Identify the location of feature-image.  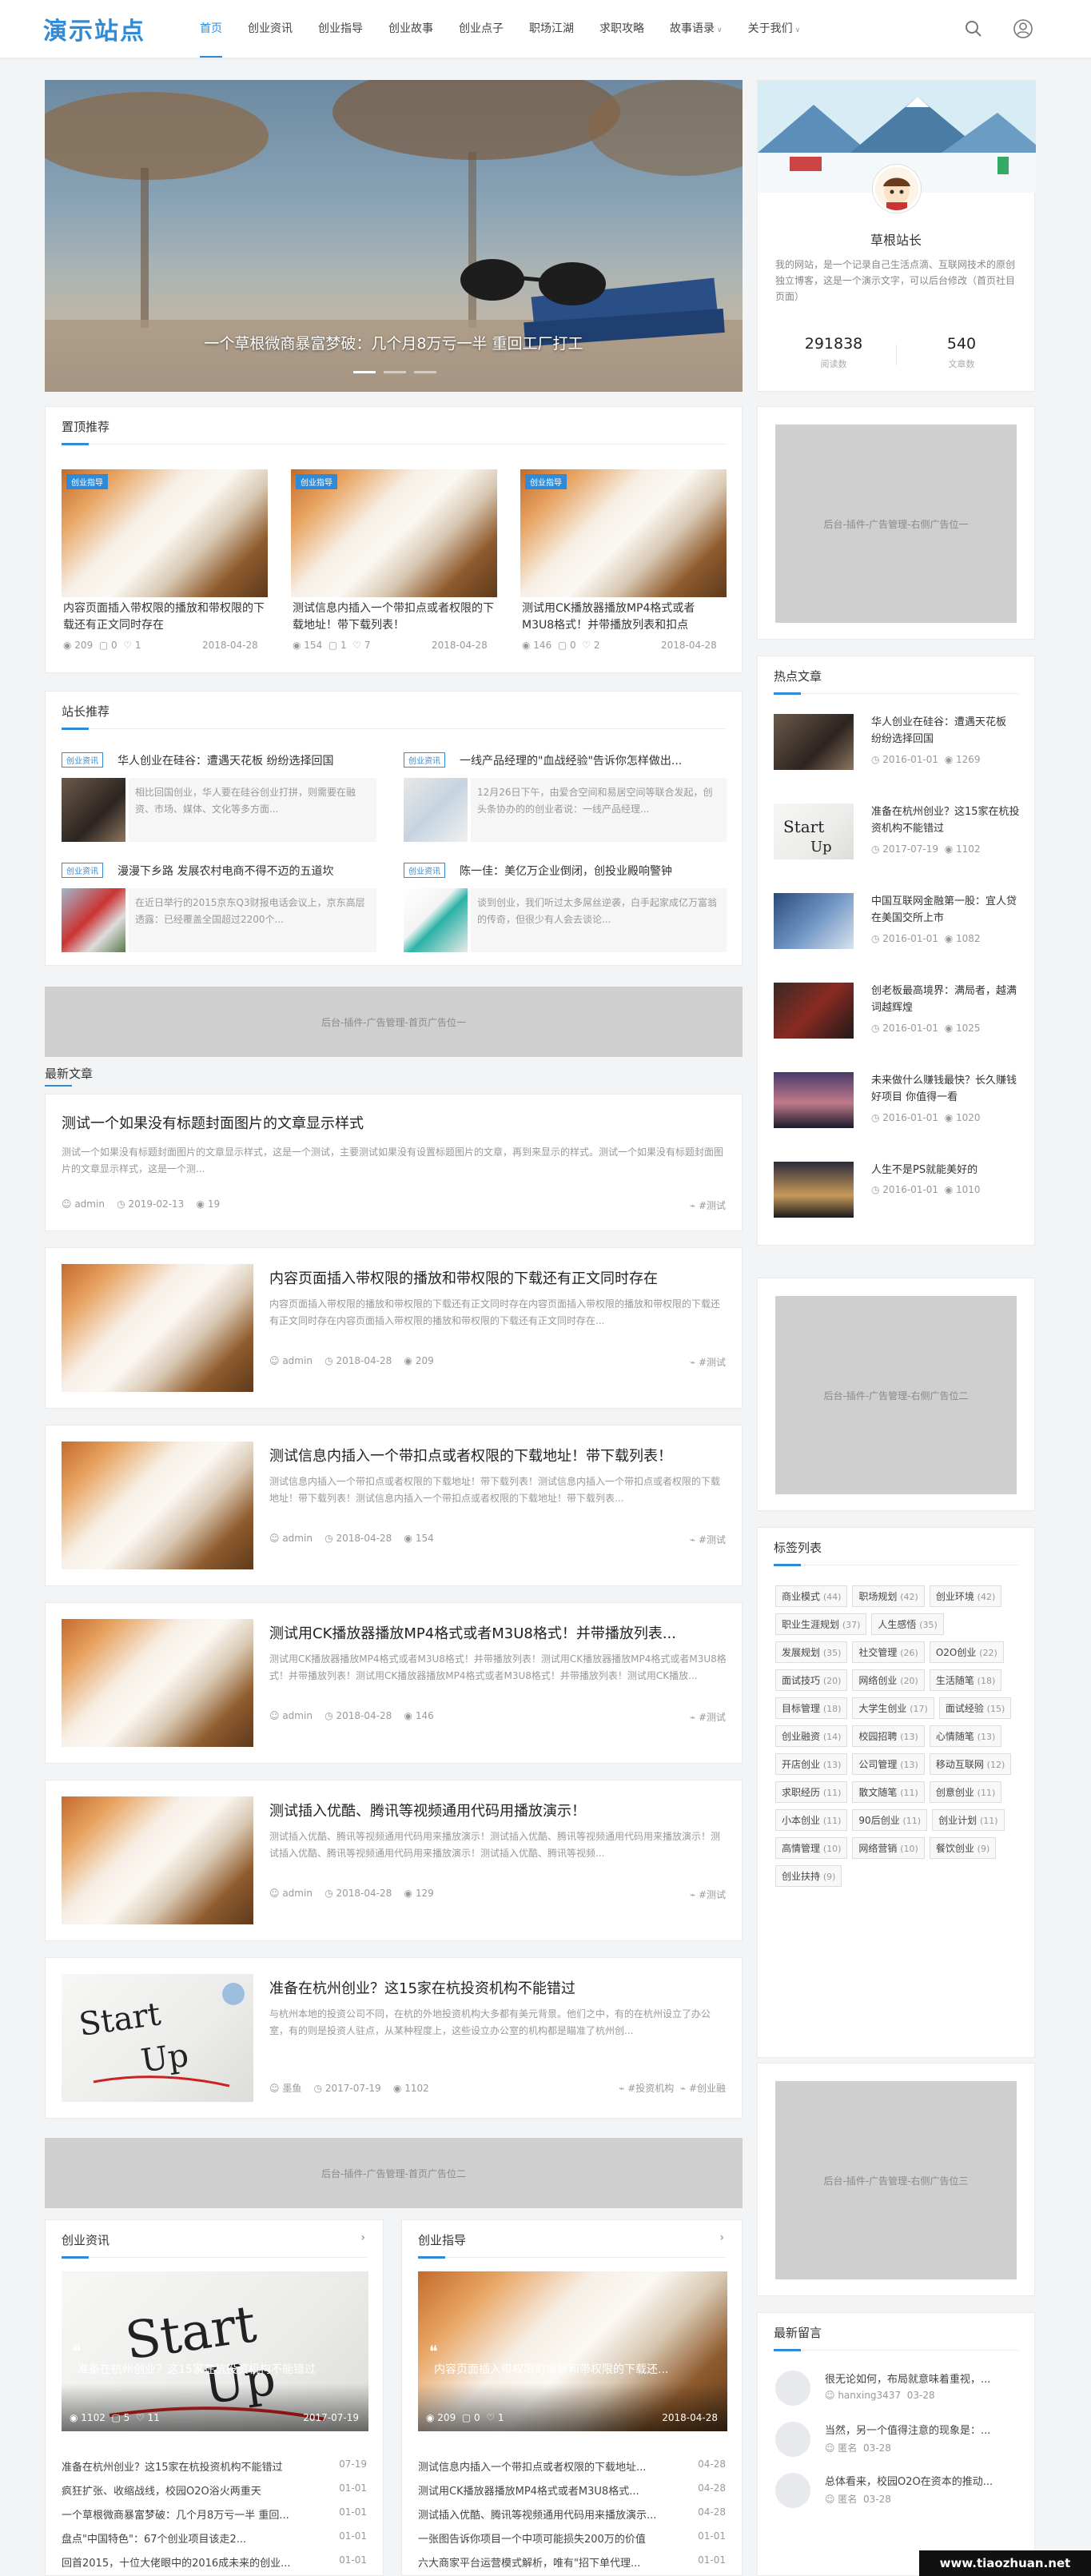
(572, 2351).